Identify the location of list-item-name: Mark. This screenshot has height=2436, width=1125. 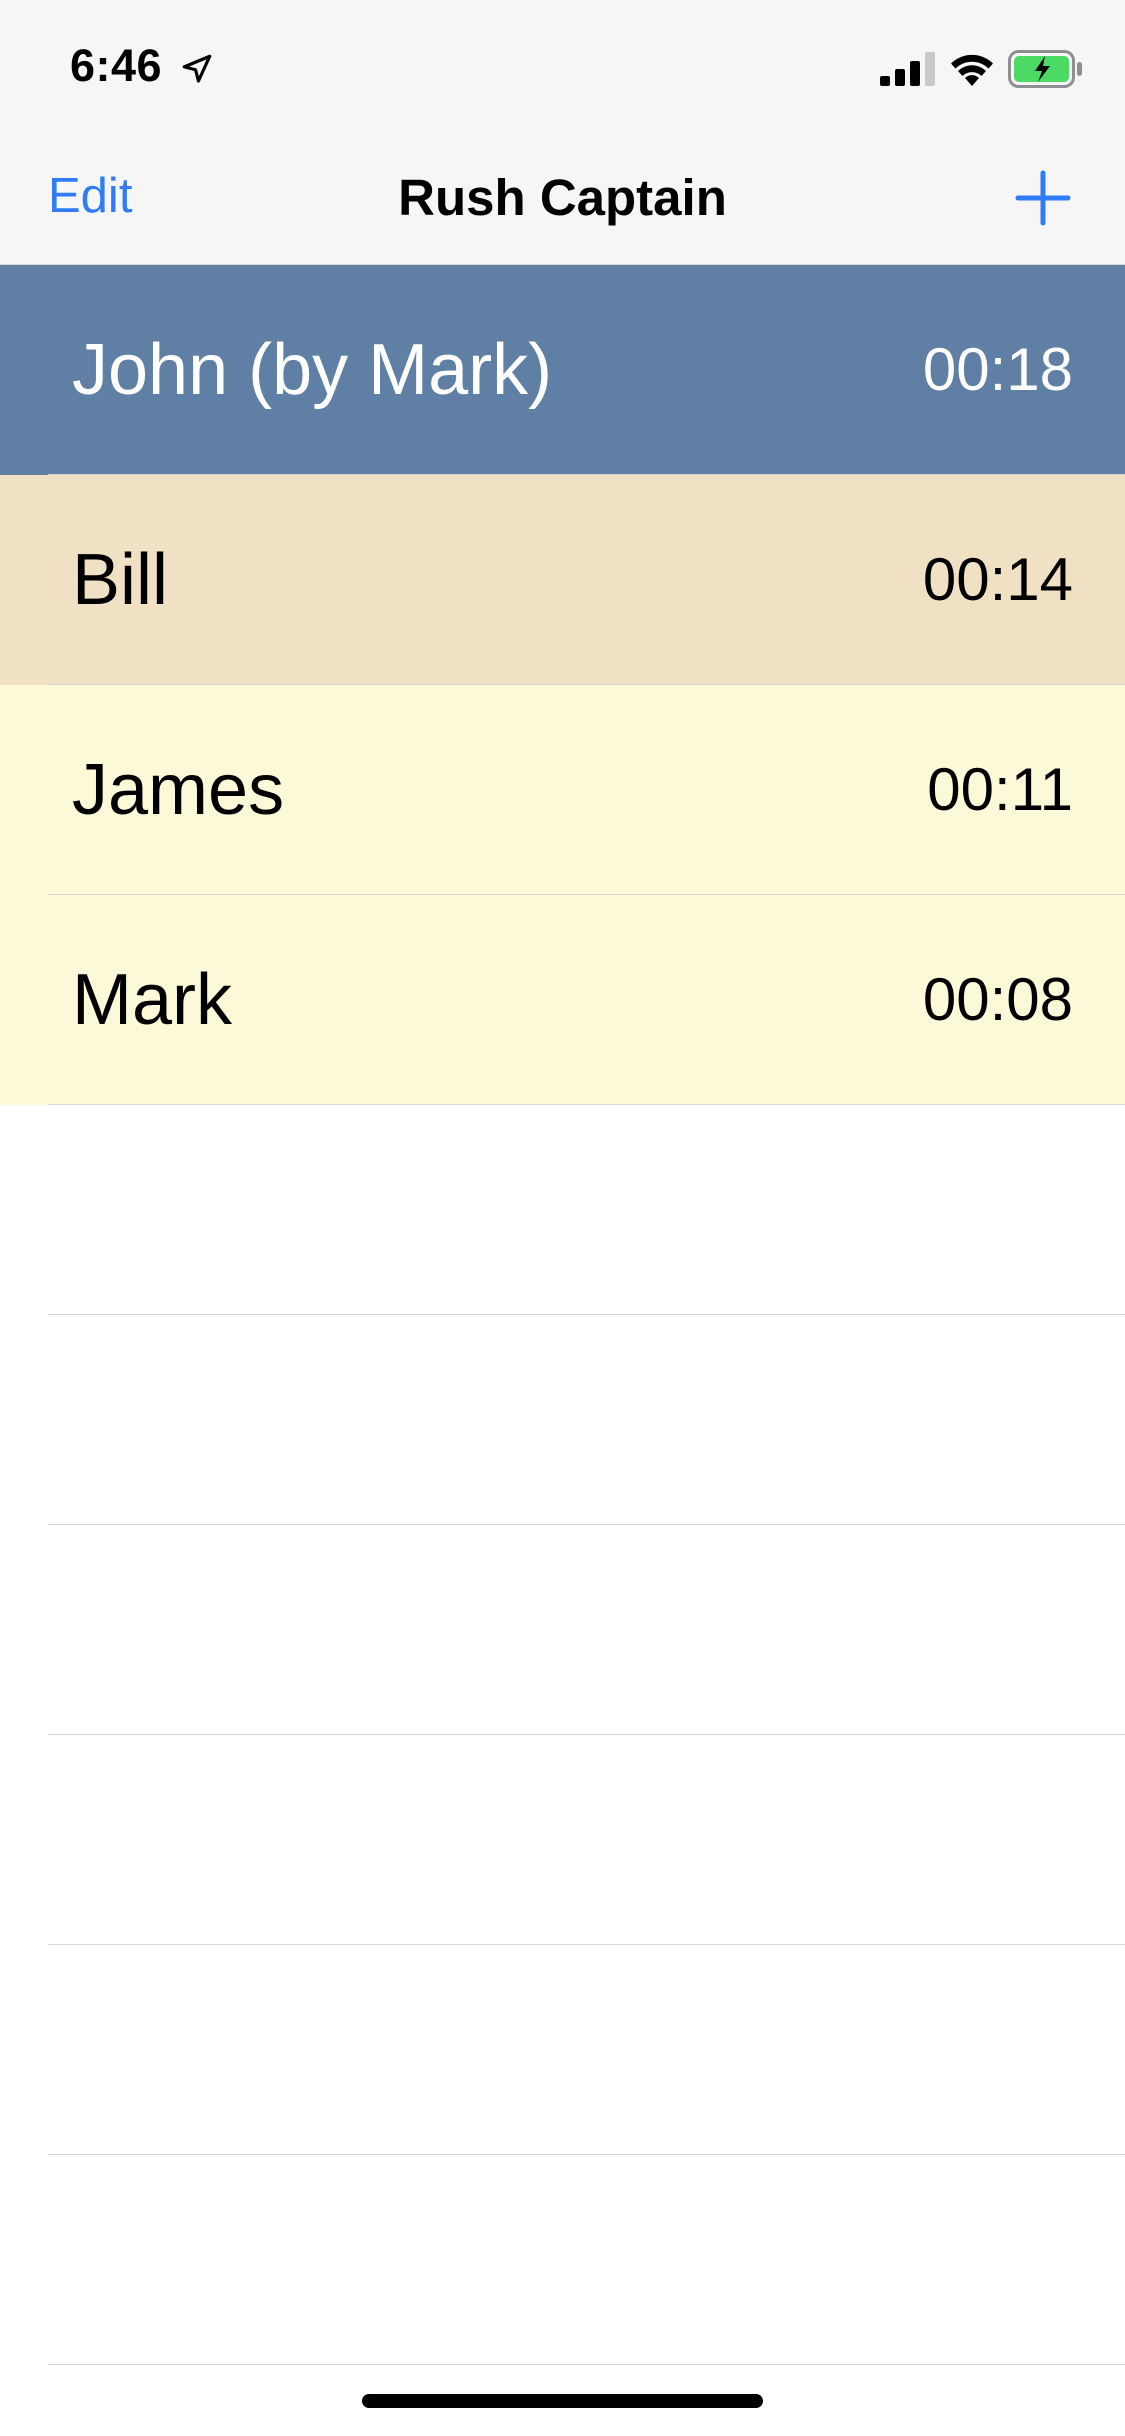
(152, 1000).